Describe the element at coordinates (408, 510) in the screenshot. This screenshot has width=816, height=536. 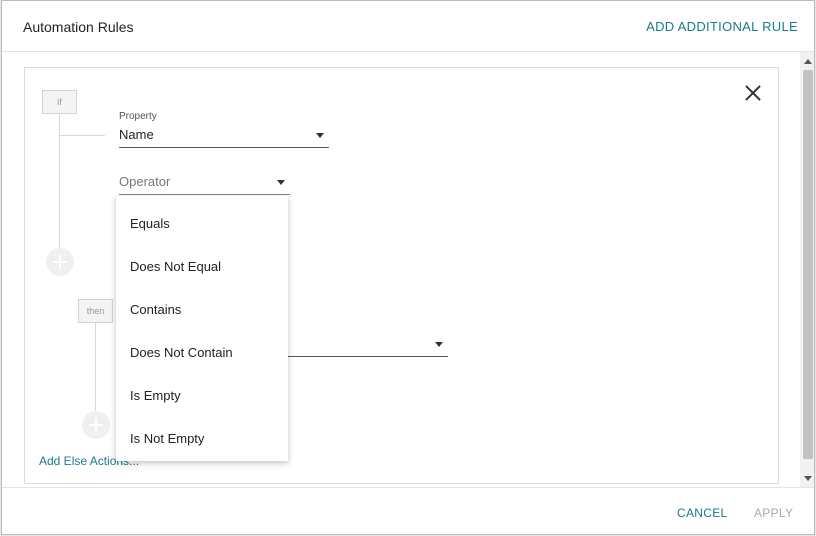
I see `dialog-footer: CANCEL APPLY` at that location.